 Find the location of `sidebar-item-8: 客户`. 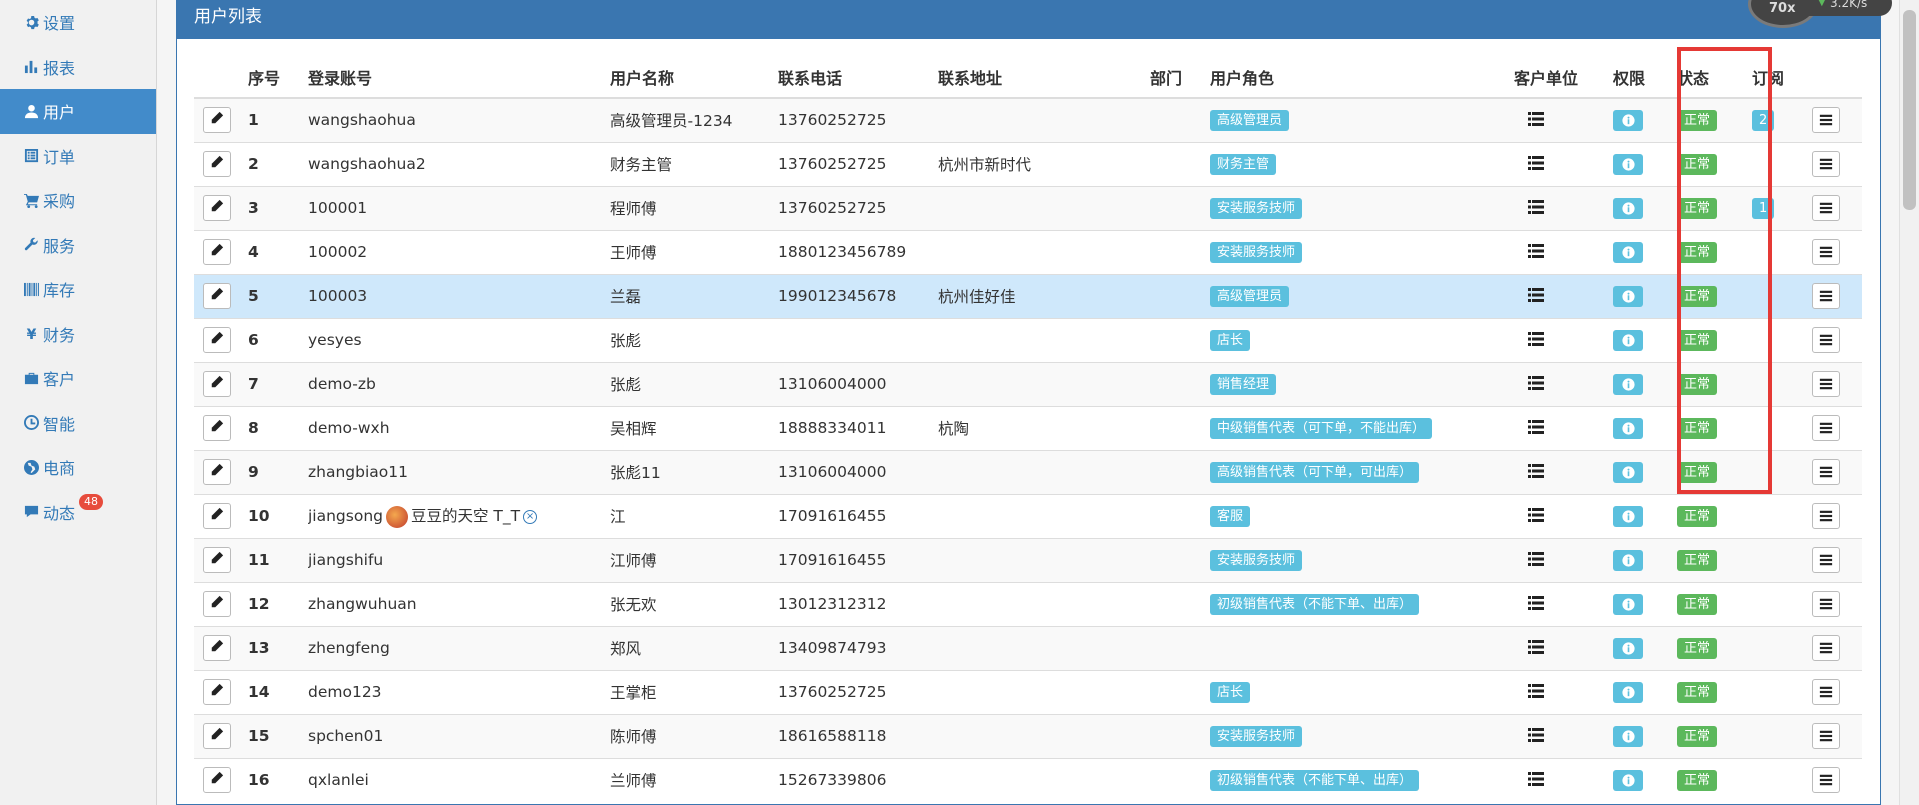

sidebar-item-8: 客户 is located at coordinates (78, 378).